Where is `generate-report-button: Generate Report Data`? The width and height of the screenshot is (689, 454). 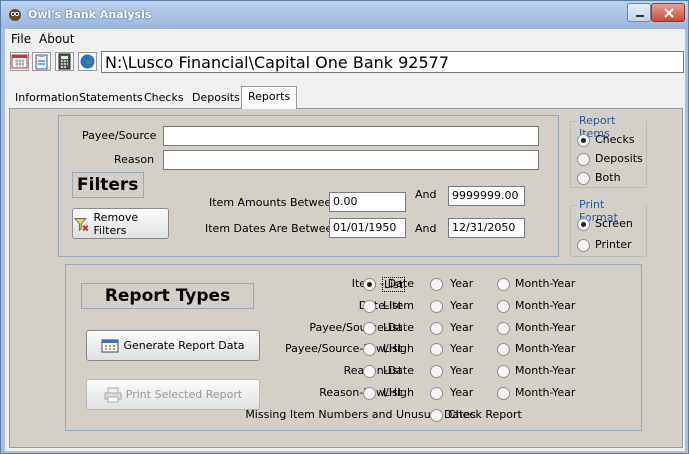 generate-report-button: Generate Report Data is located at coordinates (173, 345).